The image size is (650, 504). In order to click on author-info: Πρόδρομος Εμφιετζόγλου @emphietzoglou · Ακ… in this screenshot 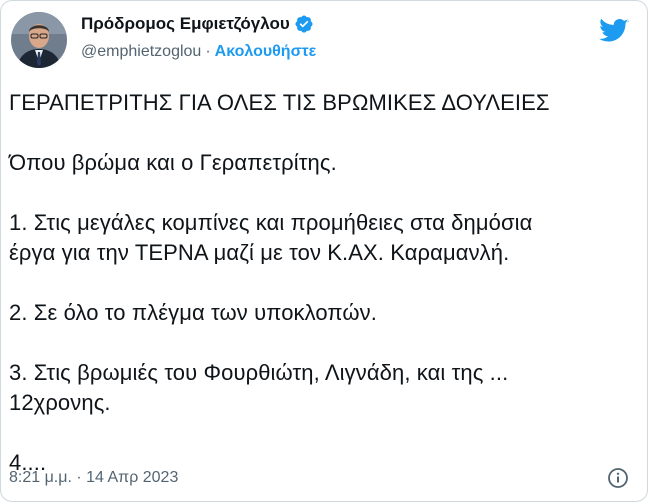, I will do `click(198, 38)`.